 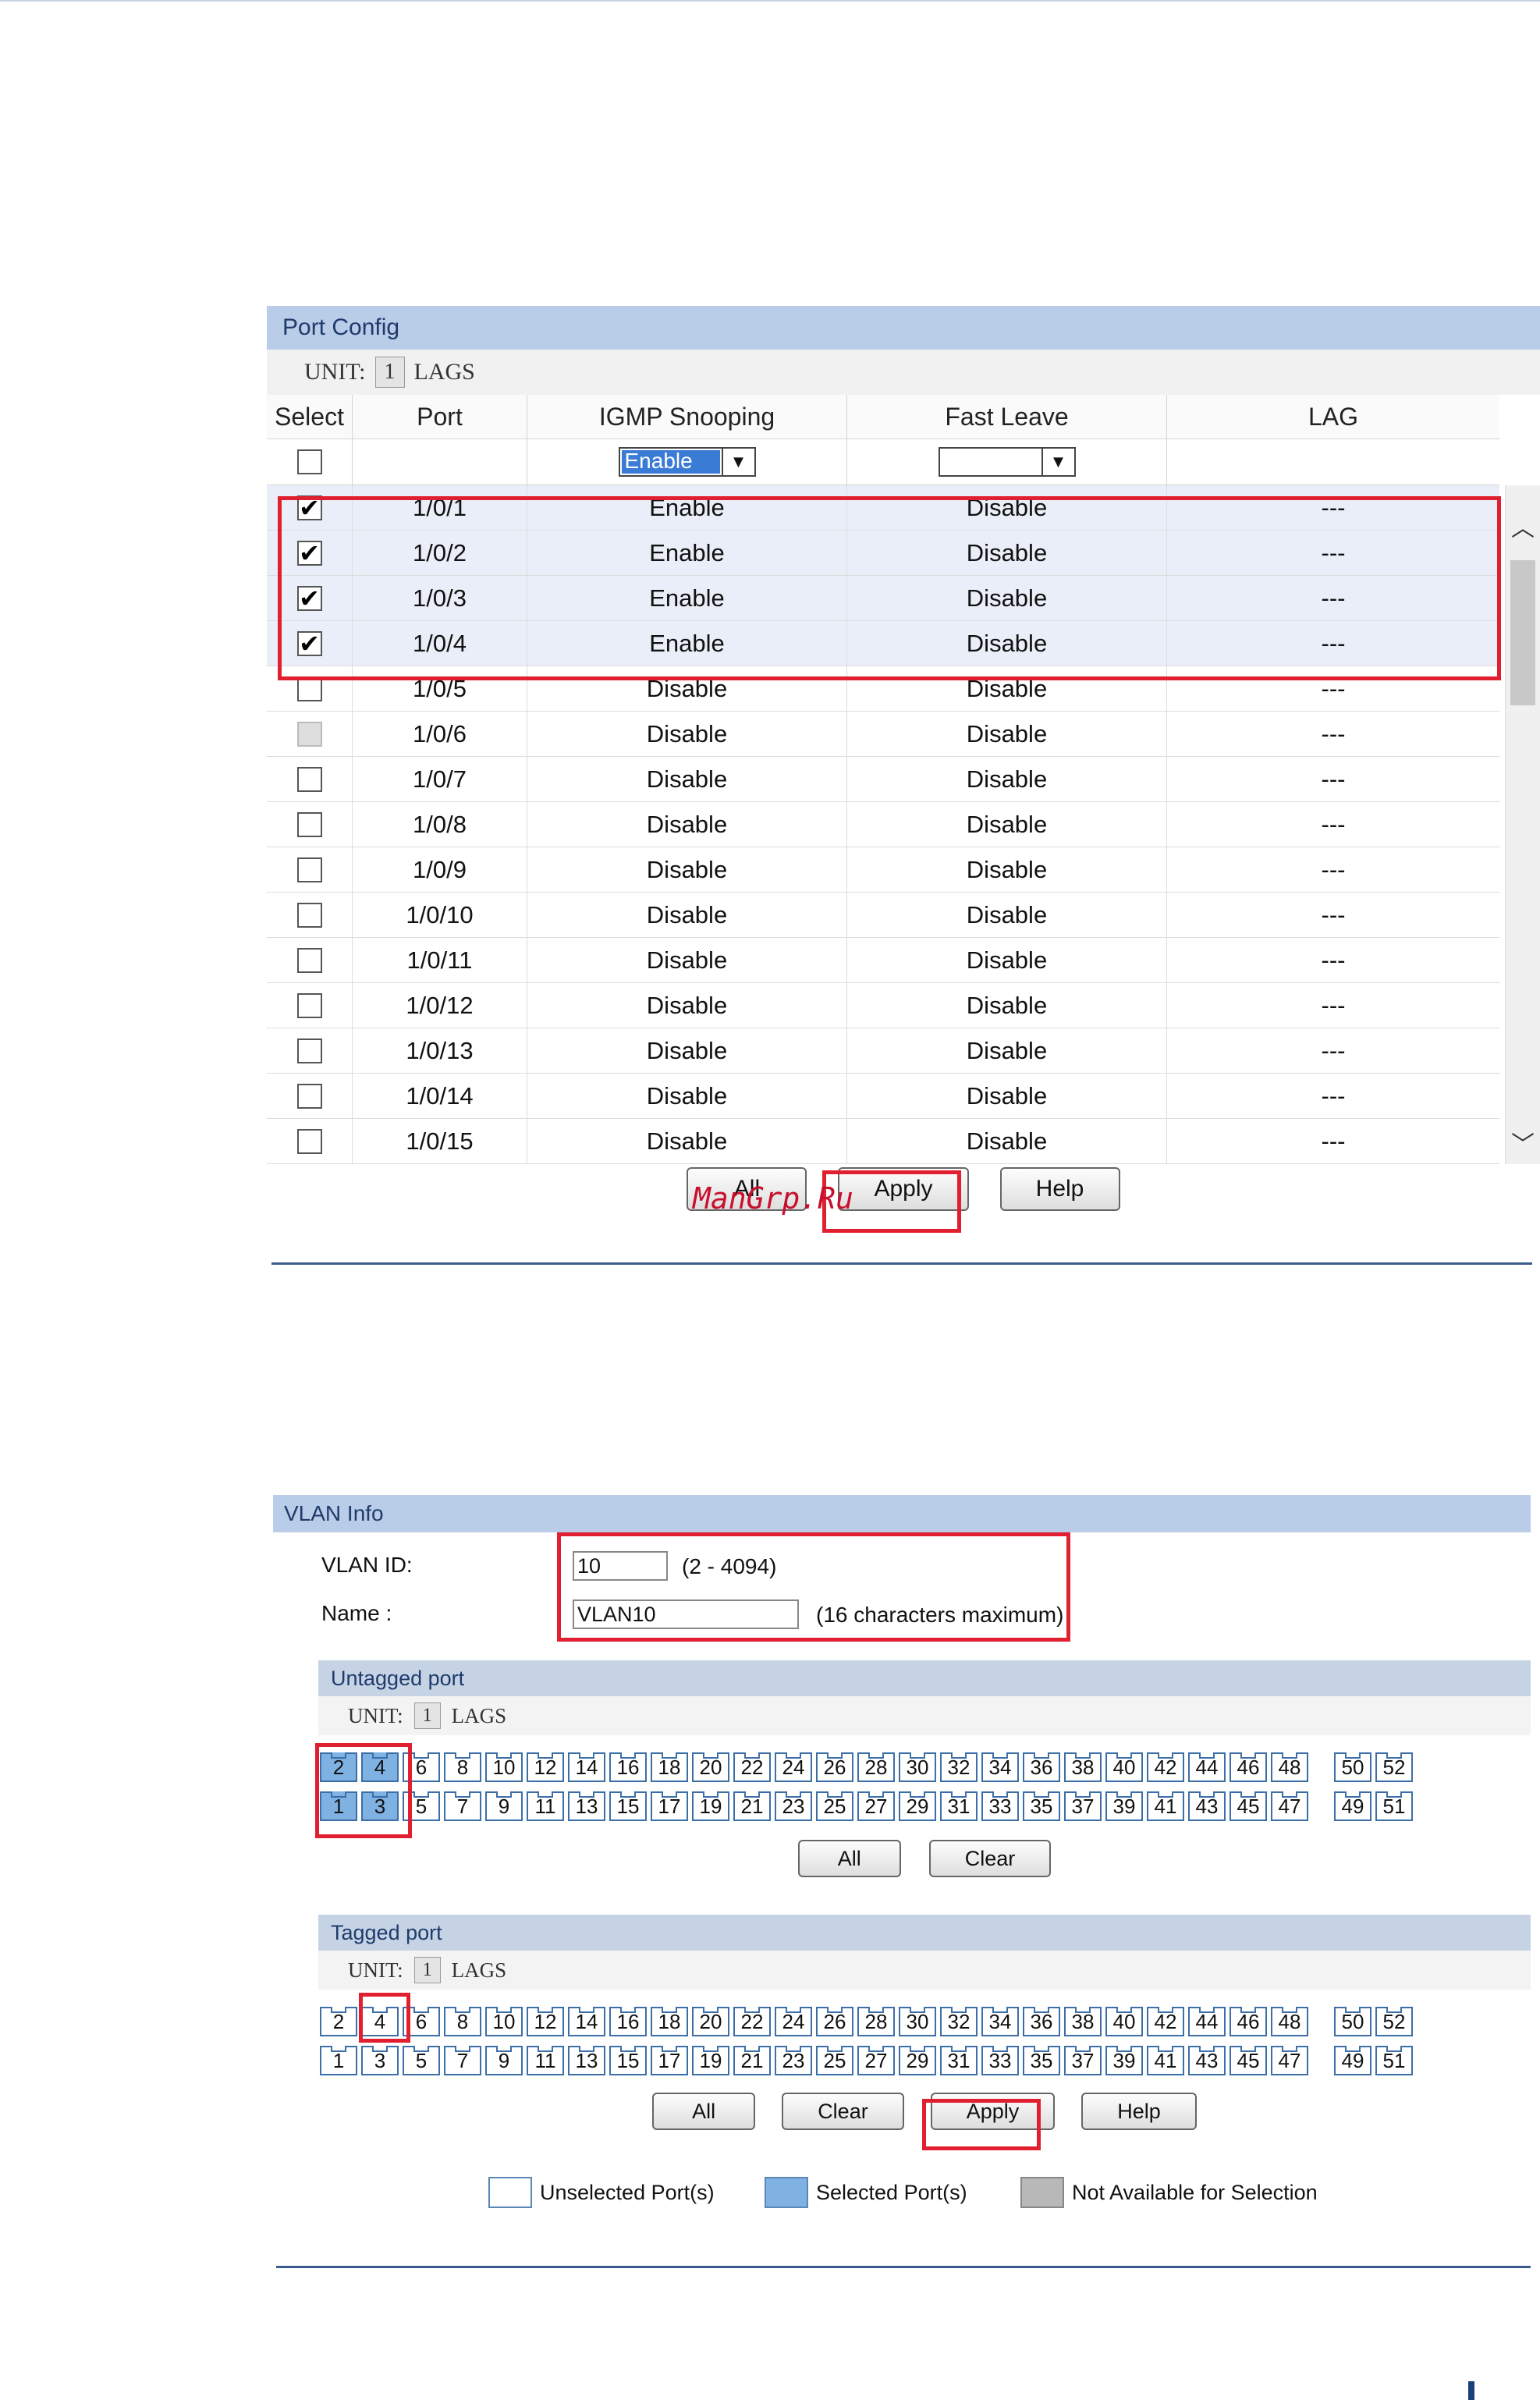 What do you see at coordinates (628, 2021) in the screenshot?
I see `tagged-port-16: 16` at bounding box center [628, 2021].